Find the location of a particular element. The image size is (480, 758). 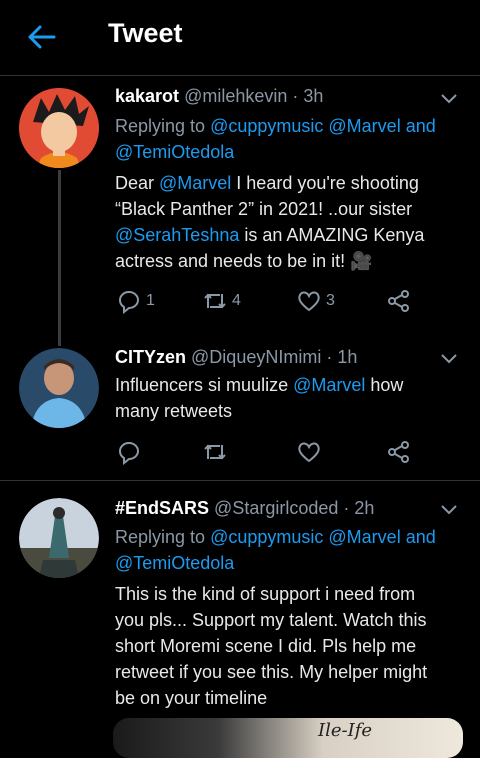

divider is located at coordinates (240, 480).